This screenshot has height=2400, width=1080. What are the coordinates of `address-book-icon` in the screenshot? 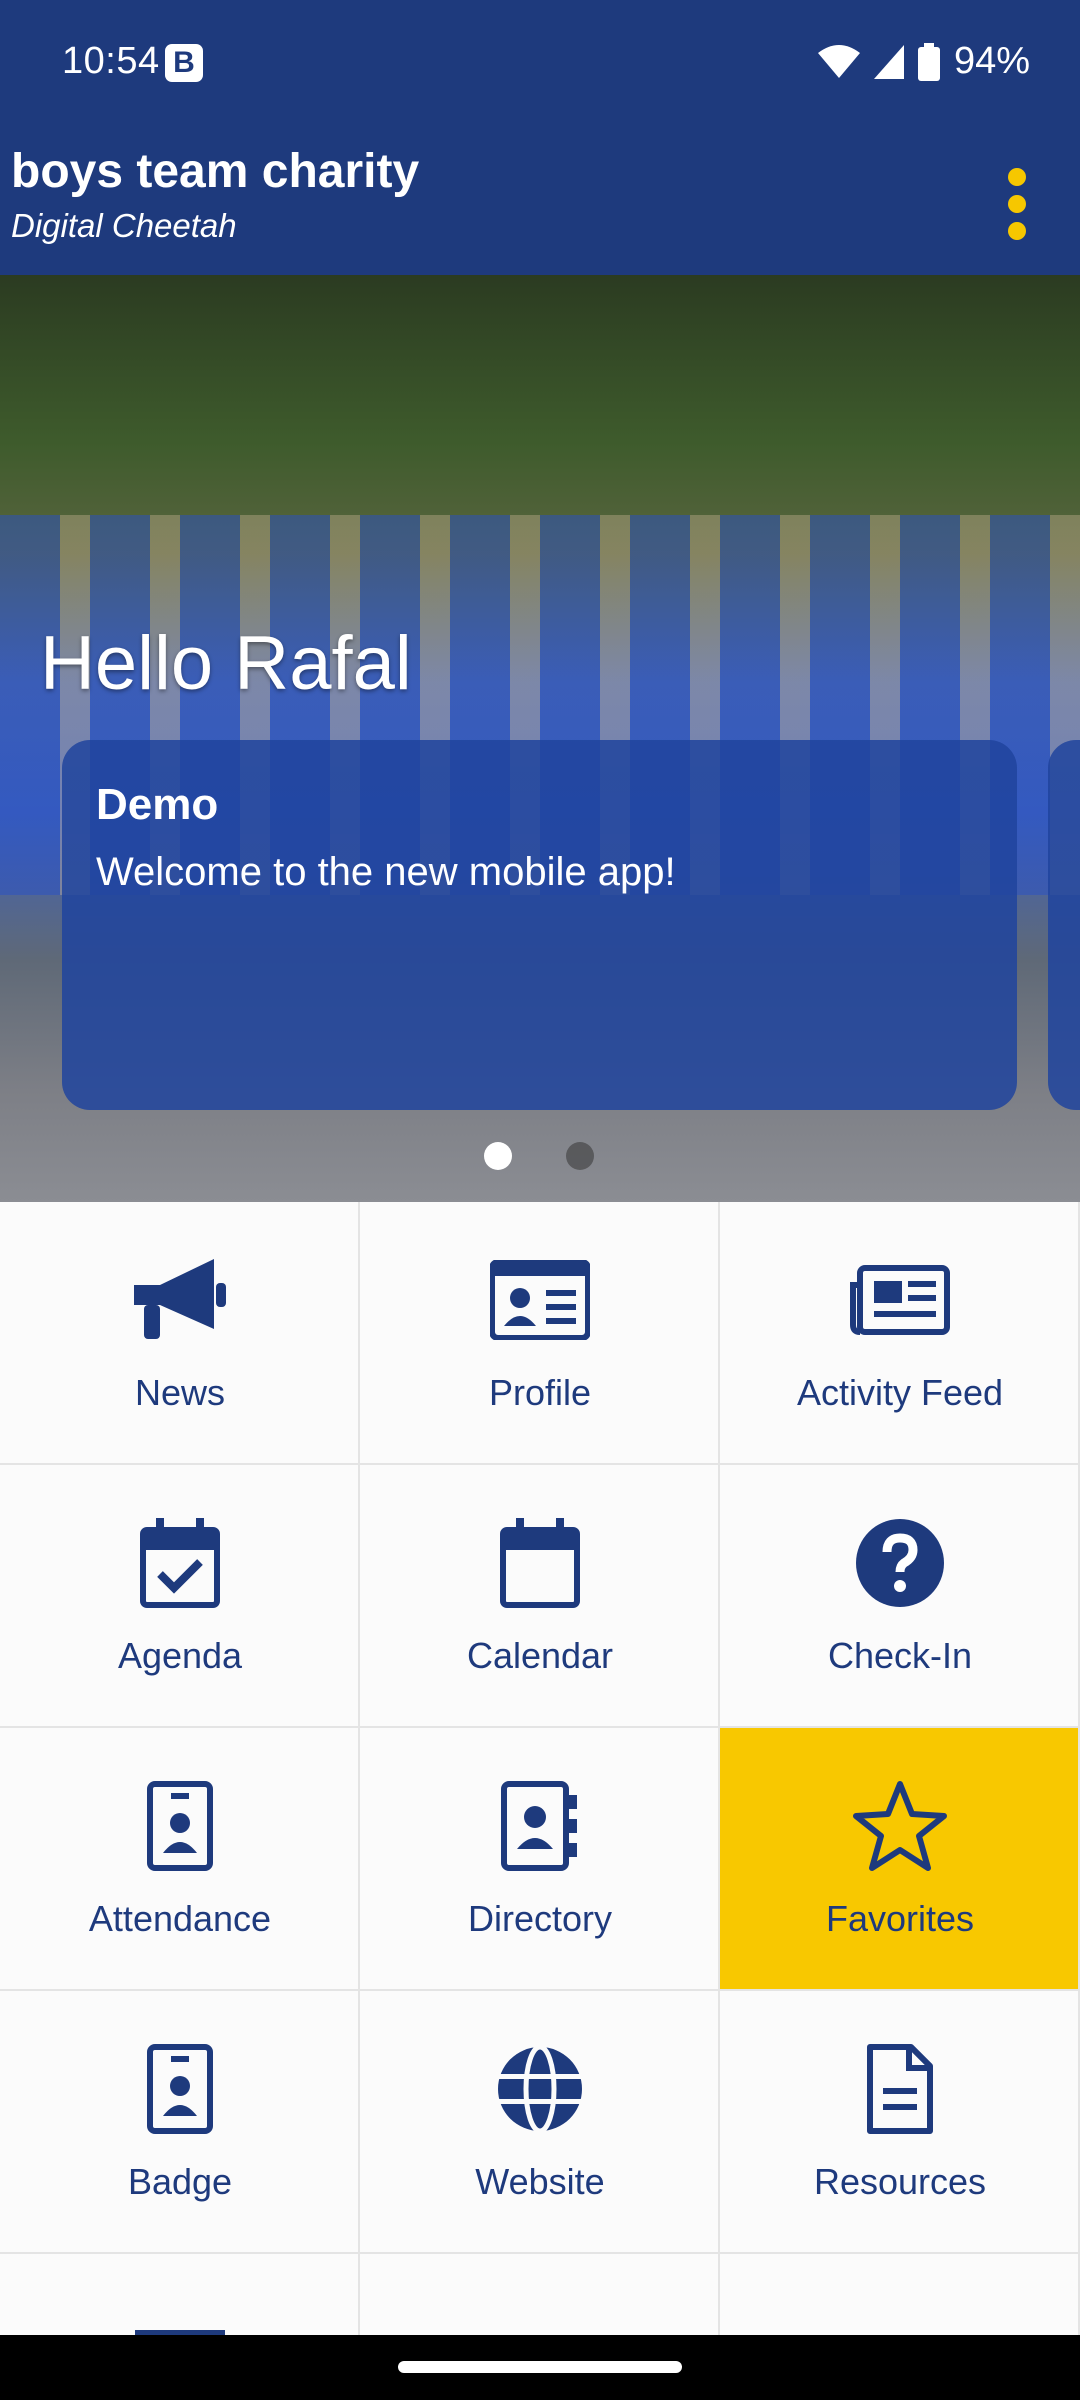 It's located at (539, 1826).